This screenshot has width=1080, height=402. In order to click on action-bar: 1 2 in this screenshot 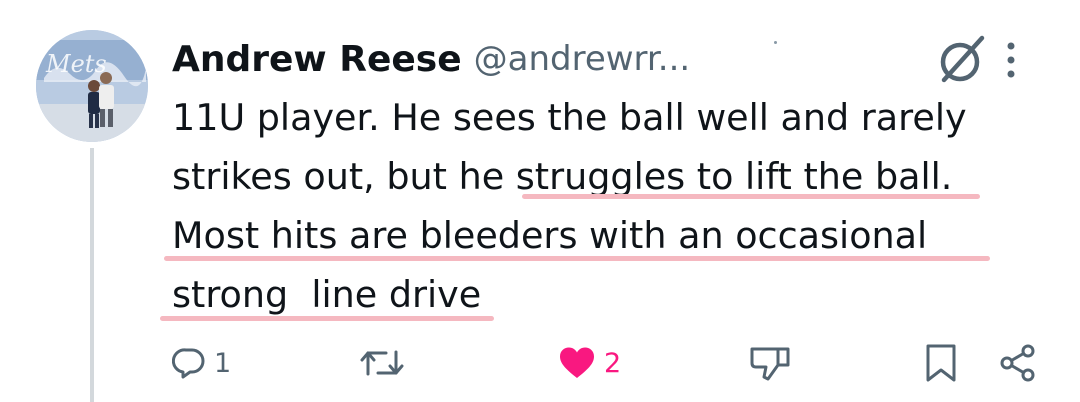, I will do `click(540, 363)`.